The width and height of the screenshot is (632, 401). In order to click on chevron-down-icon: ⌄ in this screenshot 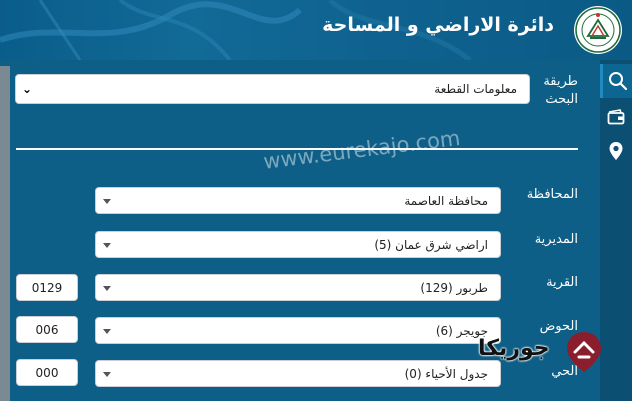, I will do `click(27, 89)`.